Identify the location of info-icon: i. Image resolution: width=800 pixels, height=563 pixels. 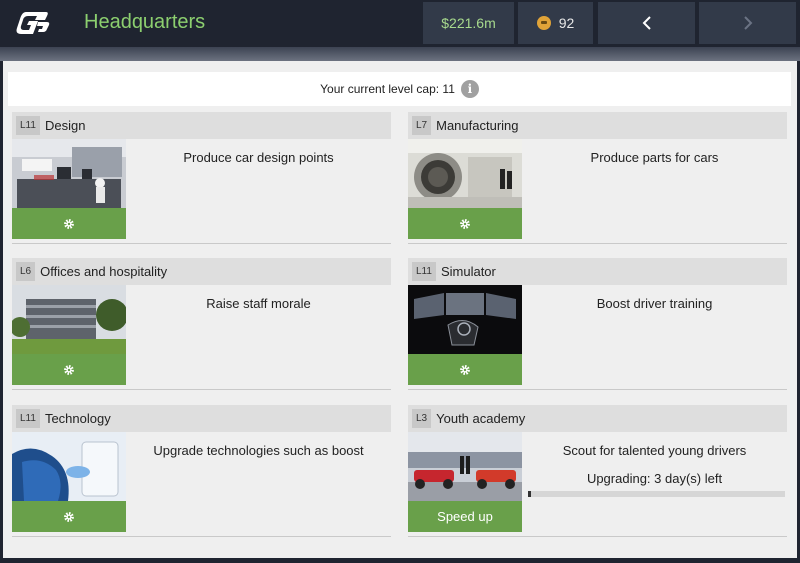
(469, 89).